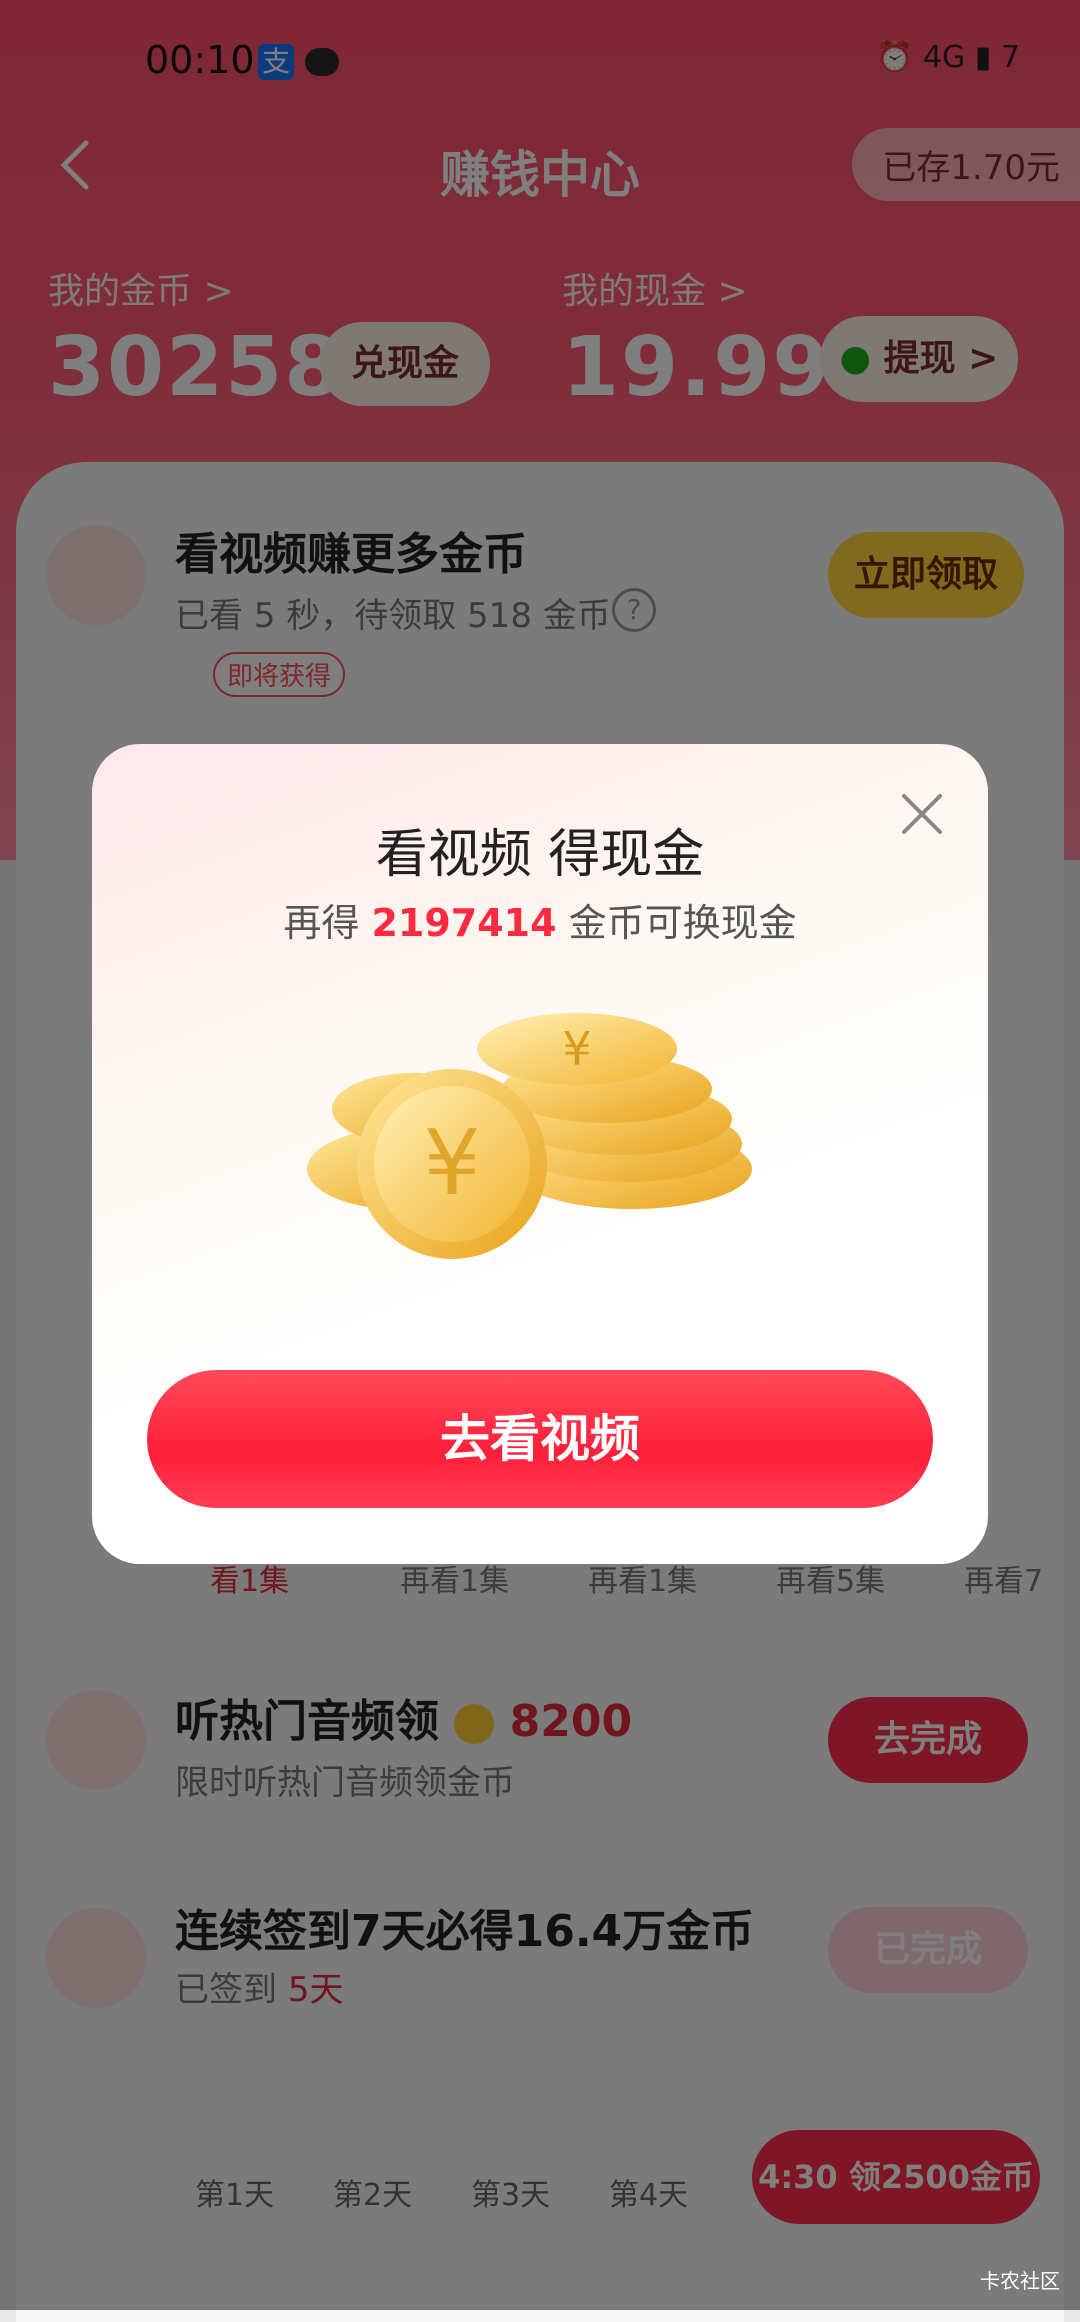  I want to click on modal-coin-amount: 2197414, so click(464, 923).